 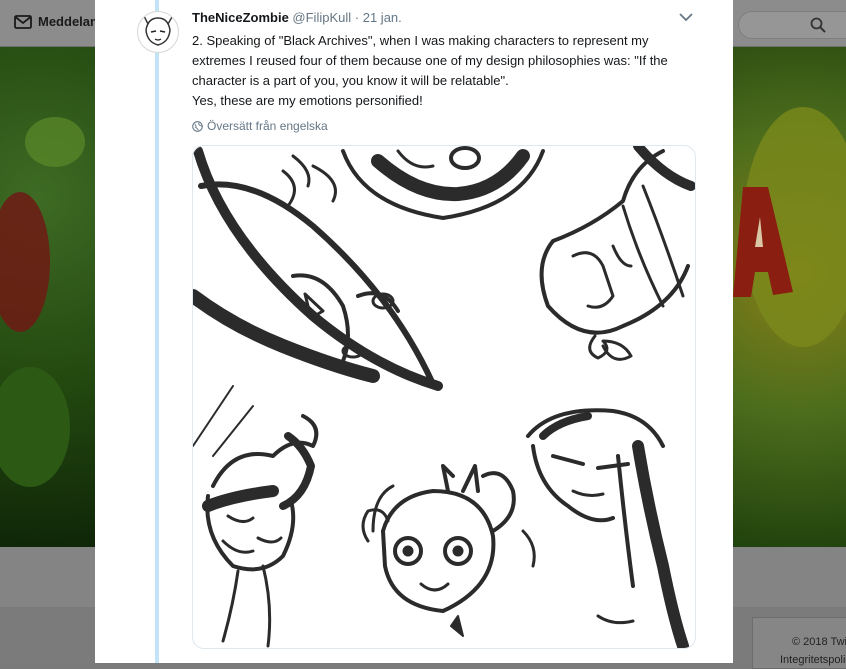 What do you see at coordinates (197, 126) in the screenshot?
I see `globe-icon` at bounding box center [197, 126].